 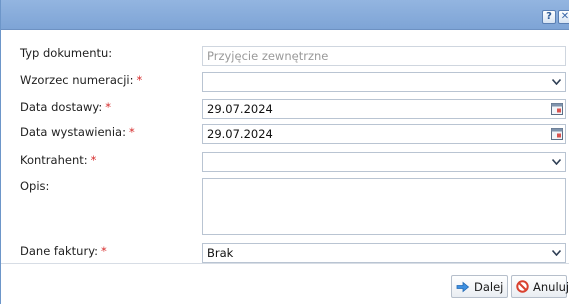 What do you see at coordinates (563, 17) in the screenshot?
I see `close-button: ✕` at bounding box center [563, 17].